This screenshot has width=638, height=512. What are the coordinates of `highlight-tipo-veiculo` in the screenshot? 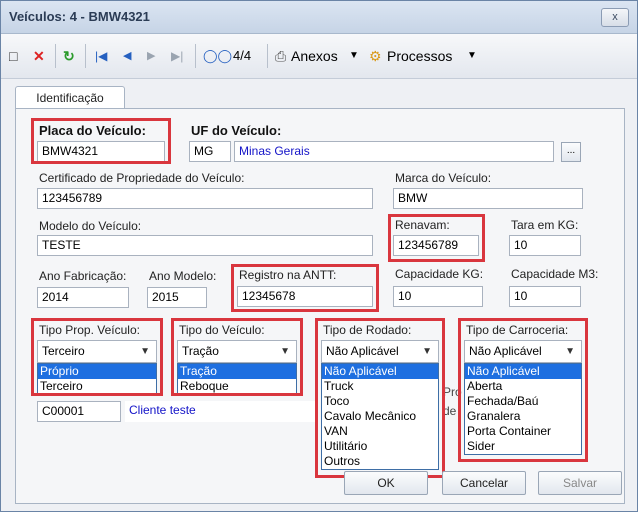 It's located at (237, 357).